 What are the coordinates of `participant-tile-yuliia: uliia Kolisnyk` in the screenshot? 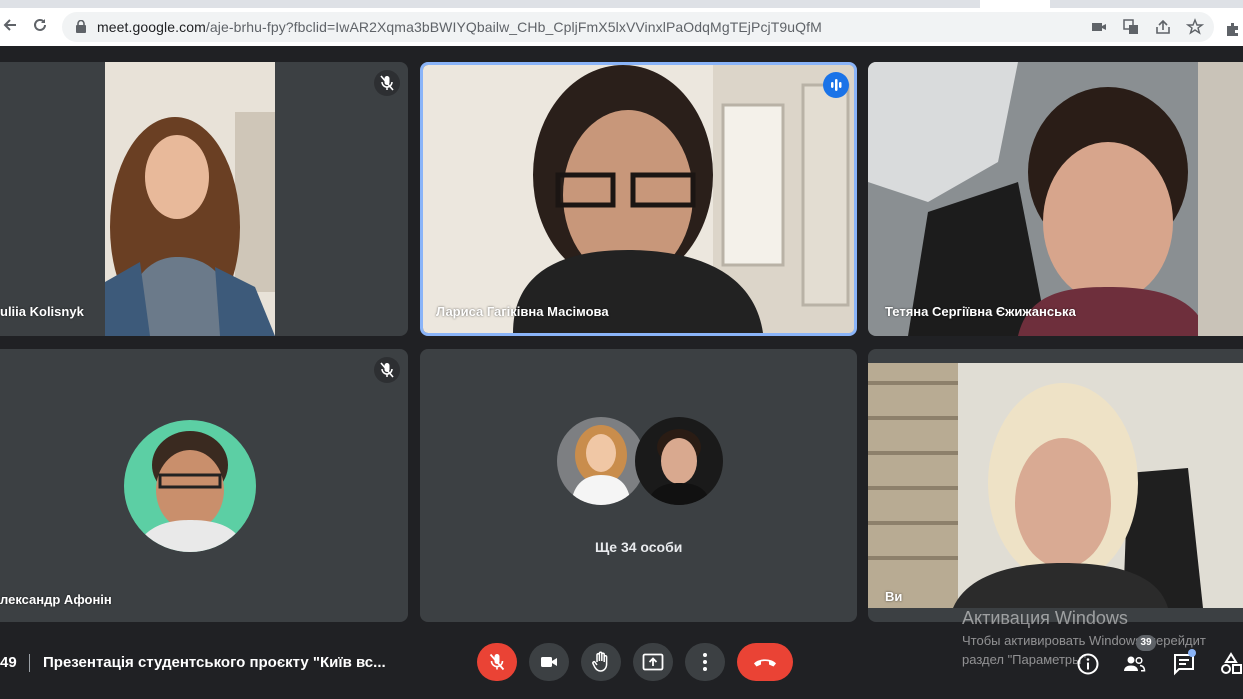 It's located at (204, 199).